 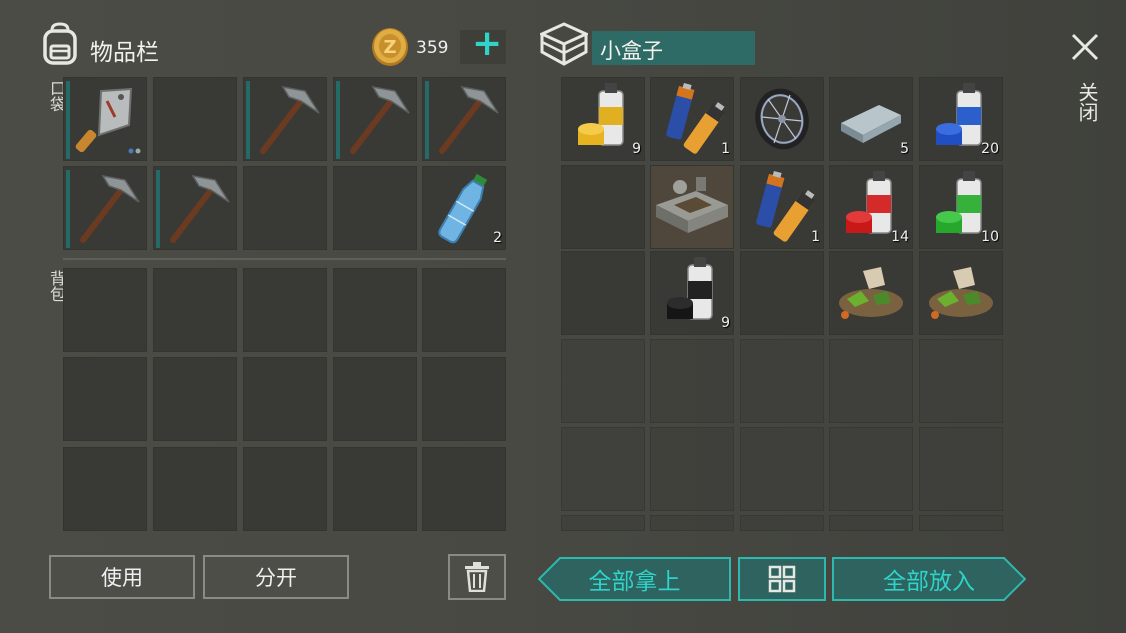 What do you see at coordinates (990, 149) in the screenshot?
I see `item-count: 20` at bounding box center [990, 149].